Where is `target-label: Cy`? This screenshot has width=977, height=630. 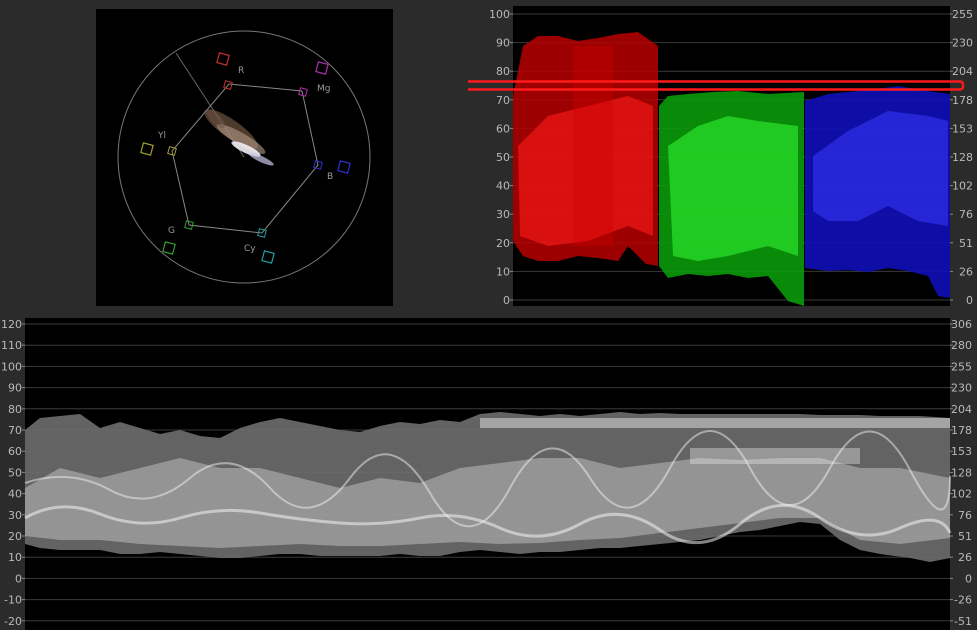
target-label: Cy is located at coordinates (250, 249).